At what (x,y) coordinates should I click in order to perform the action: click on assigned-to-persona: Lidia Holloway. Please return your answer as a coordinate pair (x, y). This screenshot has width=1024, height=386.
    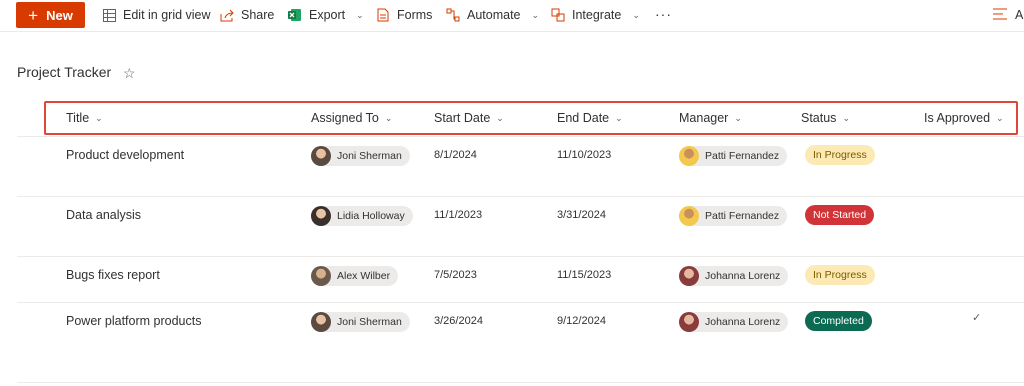
    Looking at the image, I should click on (362, 216).